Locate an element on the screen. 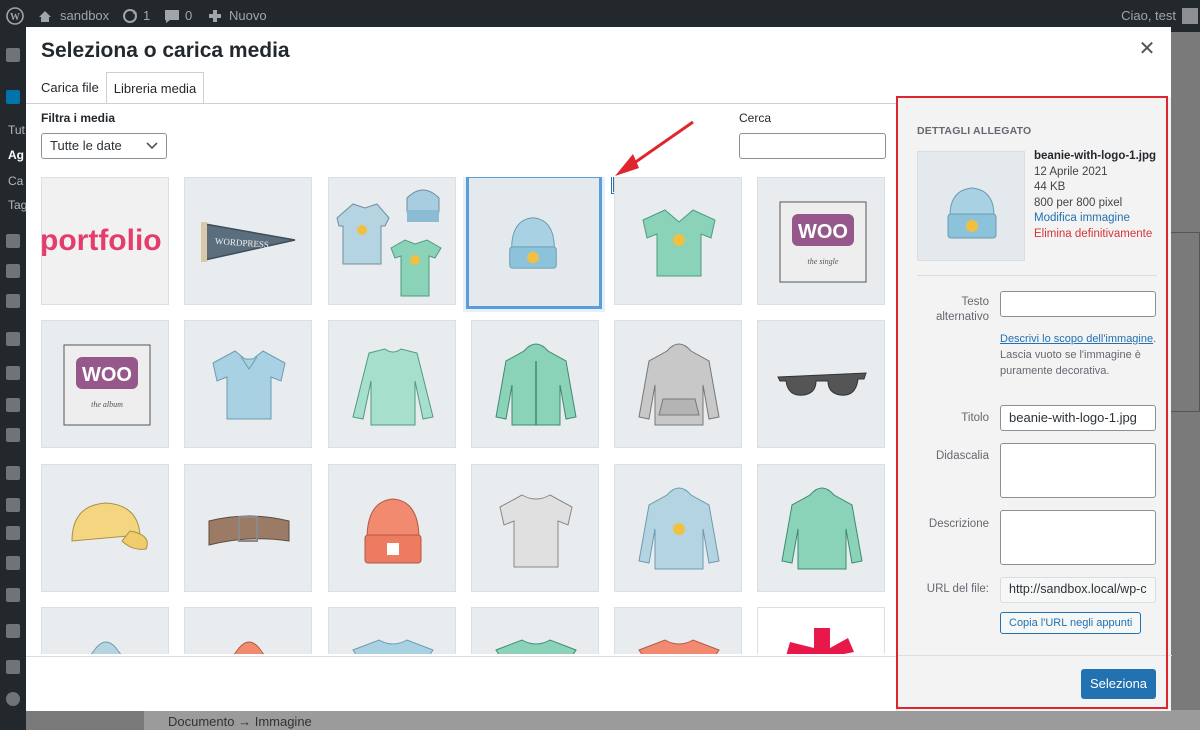  search-label: Cerca is located at coordinates (755, 118).